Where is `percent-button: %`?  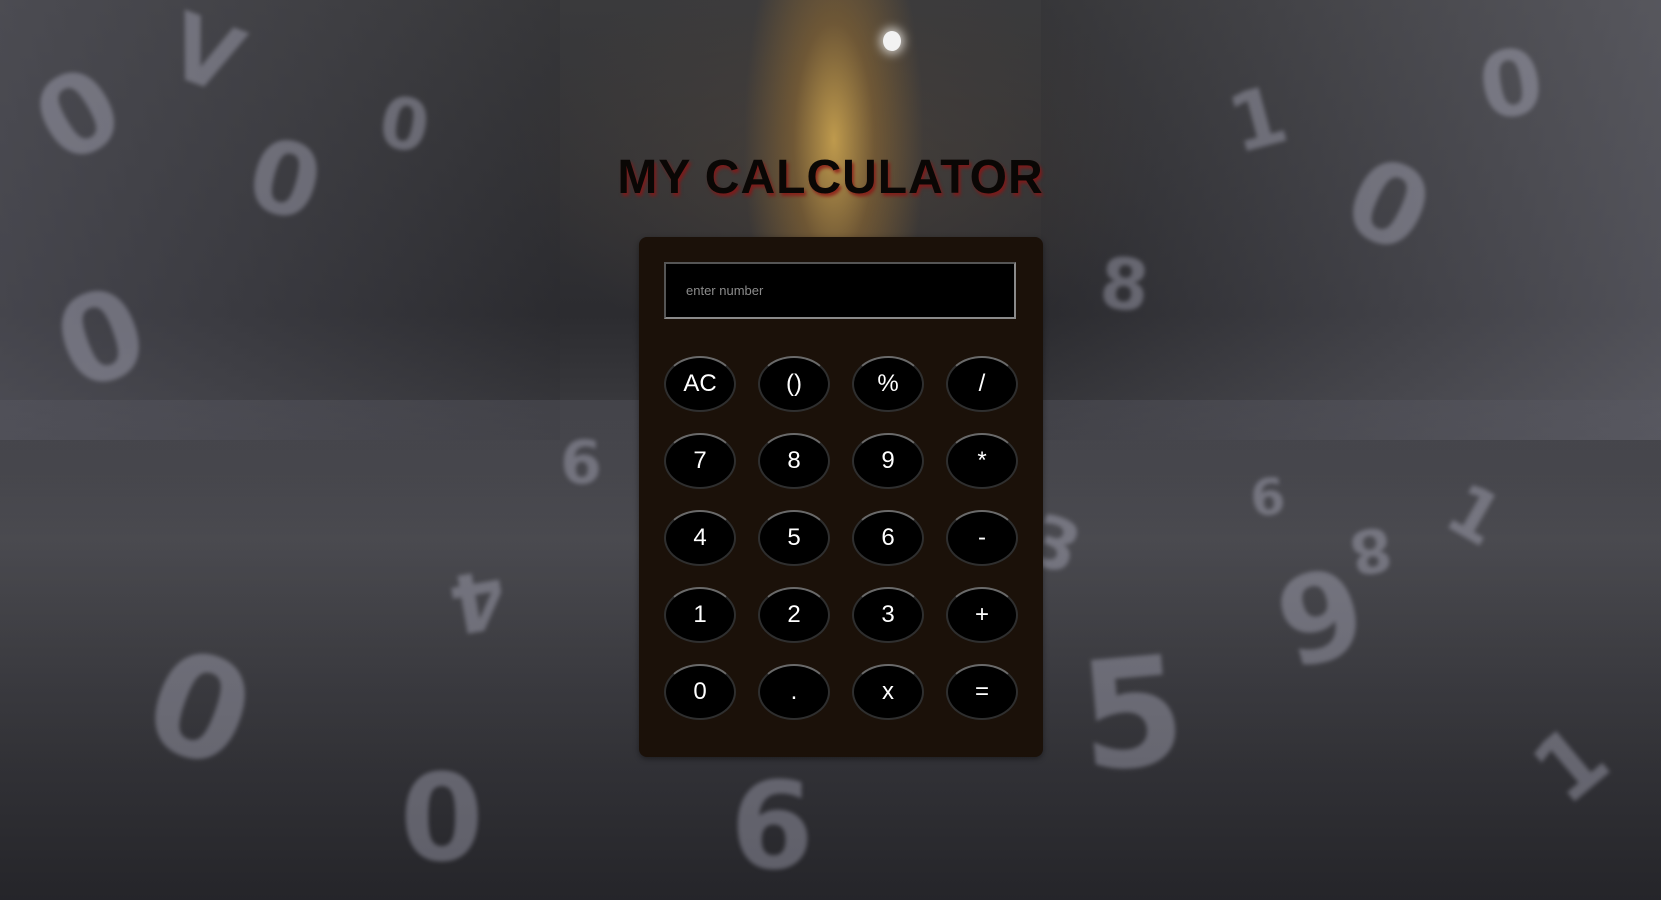 percent-button: % is located at coordinates (888, 384).